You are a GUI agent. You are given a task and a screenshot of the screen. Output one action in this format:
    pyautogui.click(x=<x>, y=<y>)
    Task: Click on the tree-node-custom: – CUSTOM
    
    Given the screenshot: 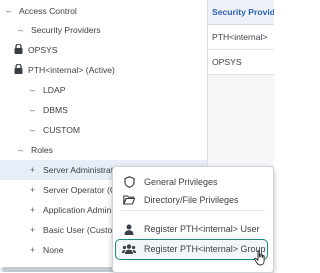 What is the action you would take?
    pyautogui.click(x=54, y=130)
    